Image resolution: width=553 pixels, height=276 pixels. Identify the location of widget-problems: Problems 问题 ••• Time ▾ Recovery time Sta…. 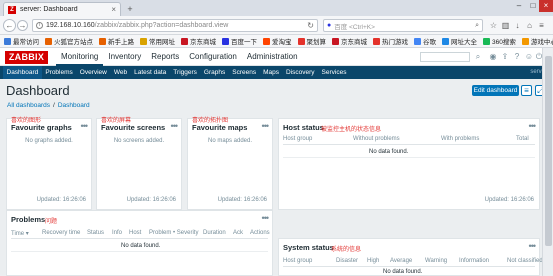
(139, 243).